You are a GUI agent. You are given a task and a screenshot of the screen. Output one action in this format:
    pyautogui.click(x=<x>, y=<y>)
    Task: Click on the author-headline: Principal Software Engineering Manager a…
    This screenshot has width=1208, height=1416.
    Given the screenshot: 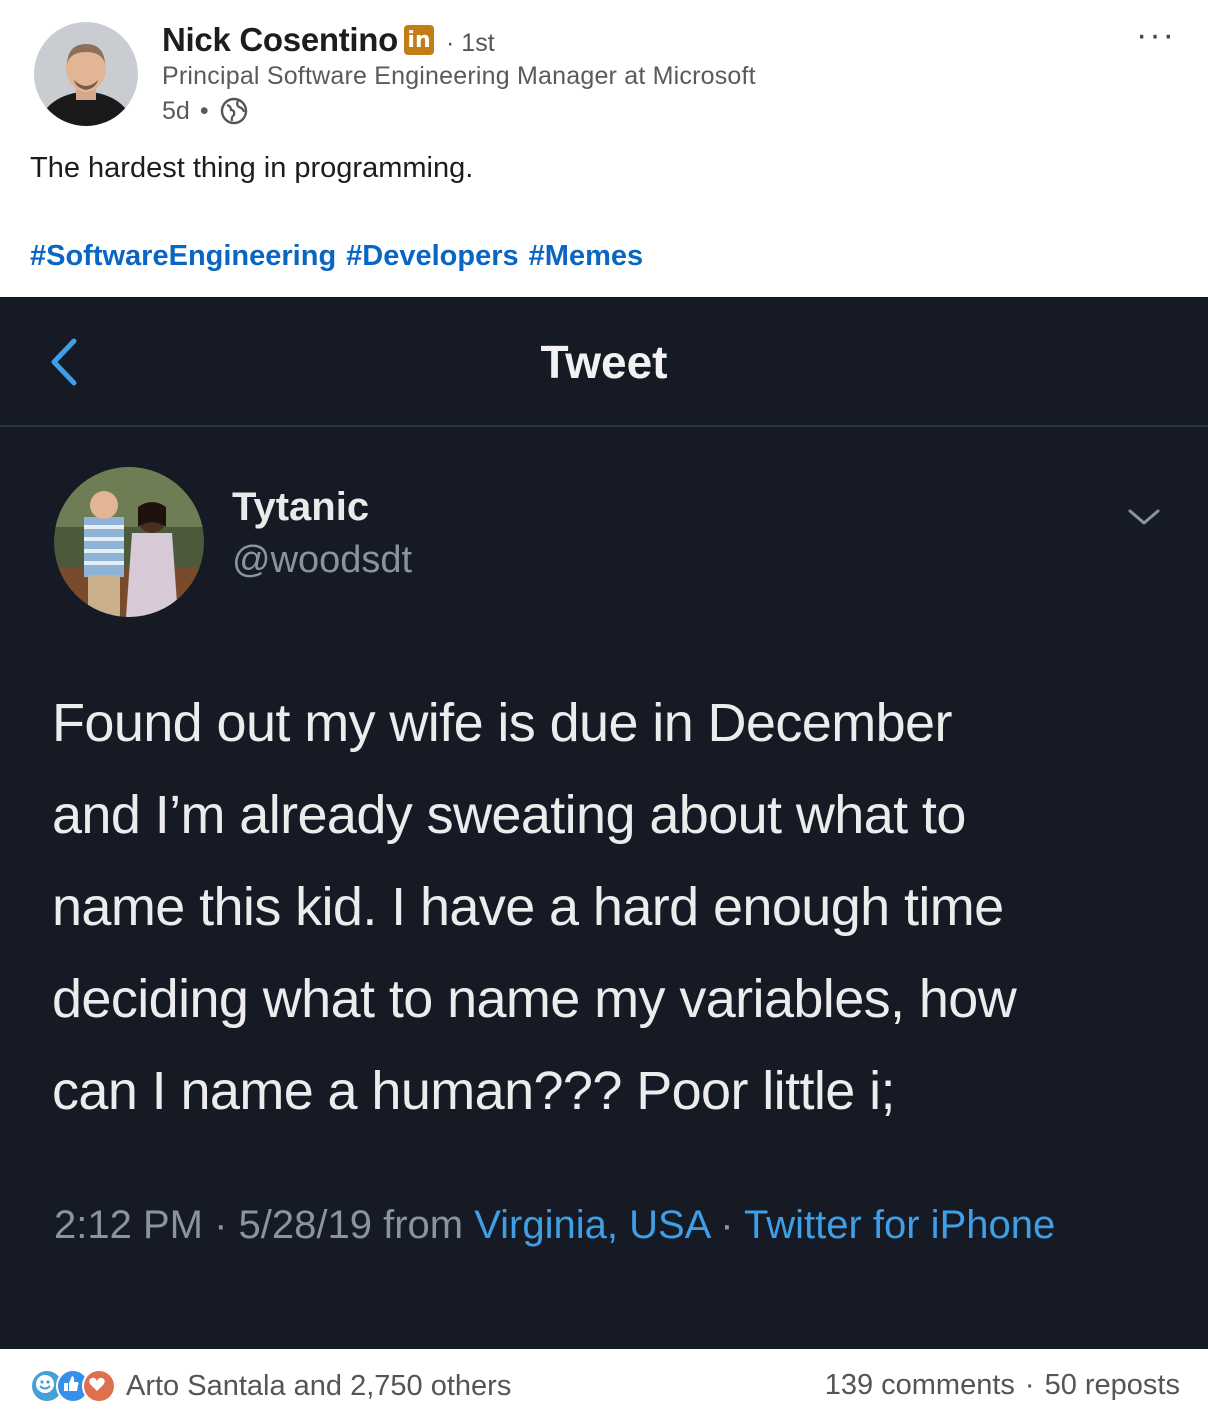 What is the action you would take?
    pyautogui.click(x=459, y=76)
    